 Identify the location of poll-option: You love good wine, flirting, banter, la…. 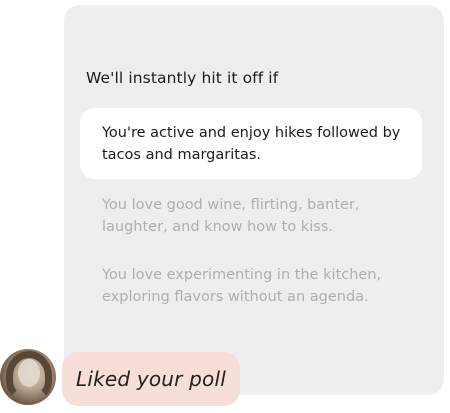
(251, 216).